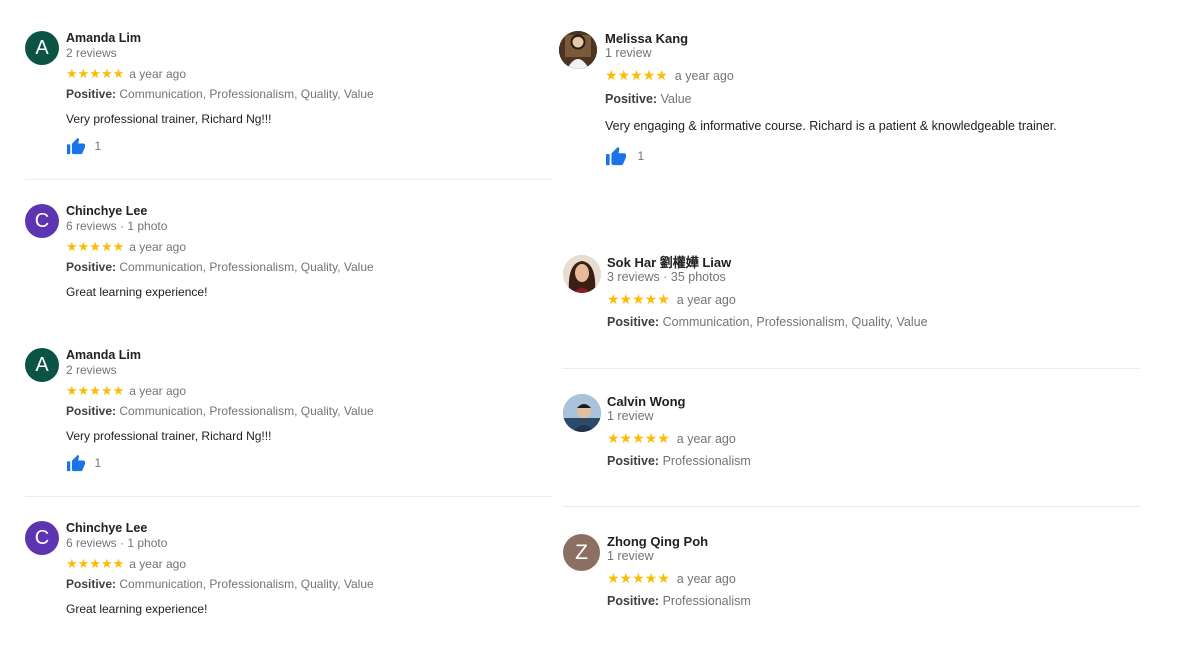 Image resolution: width=1186 pixels, height=666 pixels. I want to click on reviewer-name: Calvin Wong, so click(679, 401).